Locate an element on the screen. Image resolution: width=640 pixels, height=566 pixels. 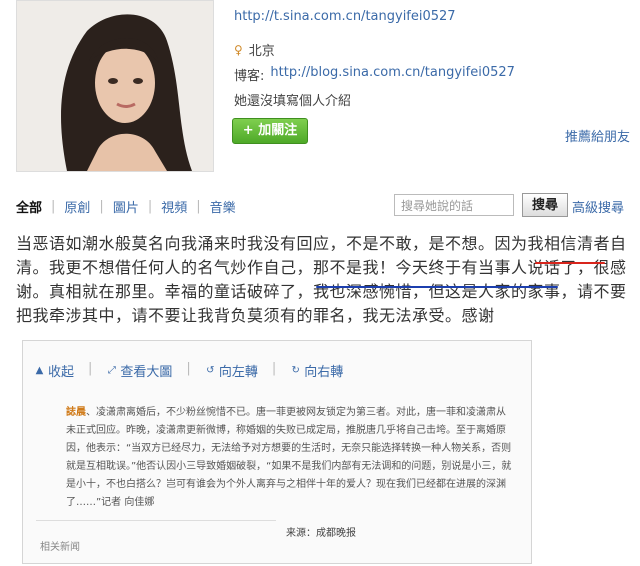
view-large-button: ⤢ 查看大圖 is located at coordinates (139, 370).